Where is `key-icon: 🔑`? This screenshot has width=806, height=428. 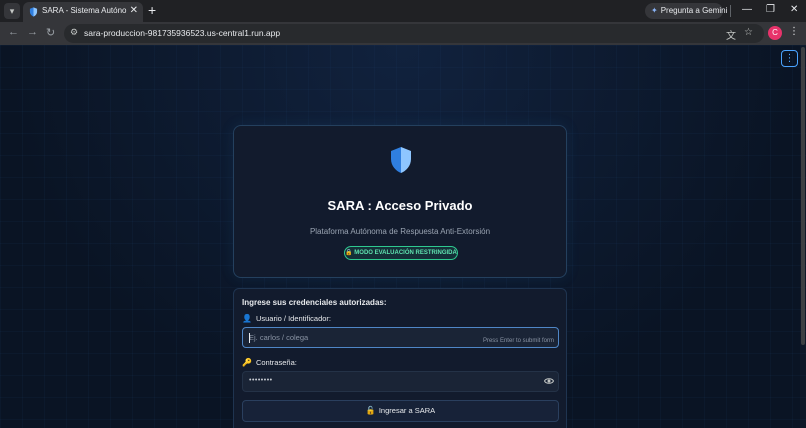 key-icon: 🔑 is located at coordinates (247, 362).